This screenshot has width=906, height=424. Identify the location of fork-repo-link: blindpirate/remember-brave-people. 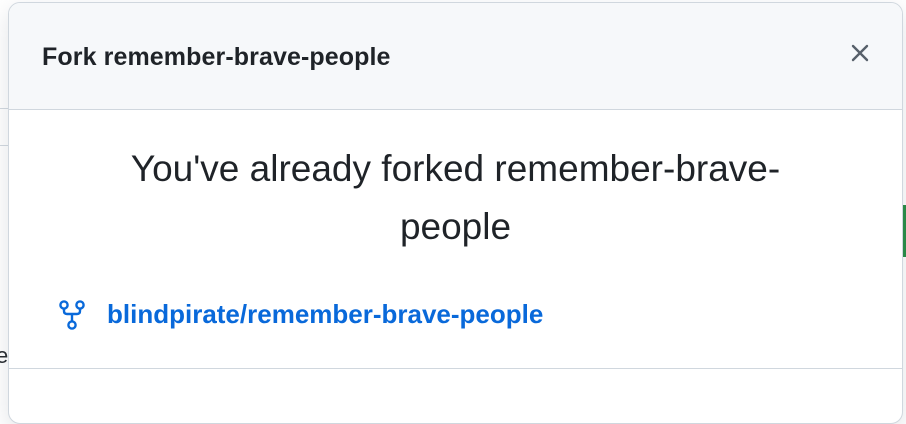
(325, 314).